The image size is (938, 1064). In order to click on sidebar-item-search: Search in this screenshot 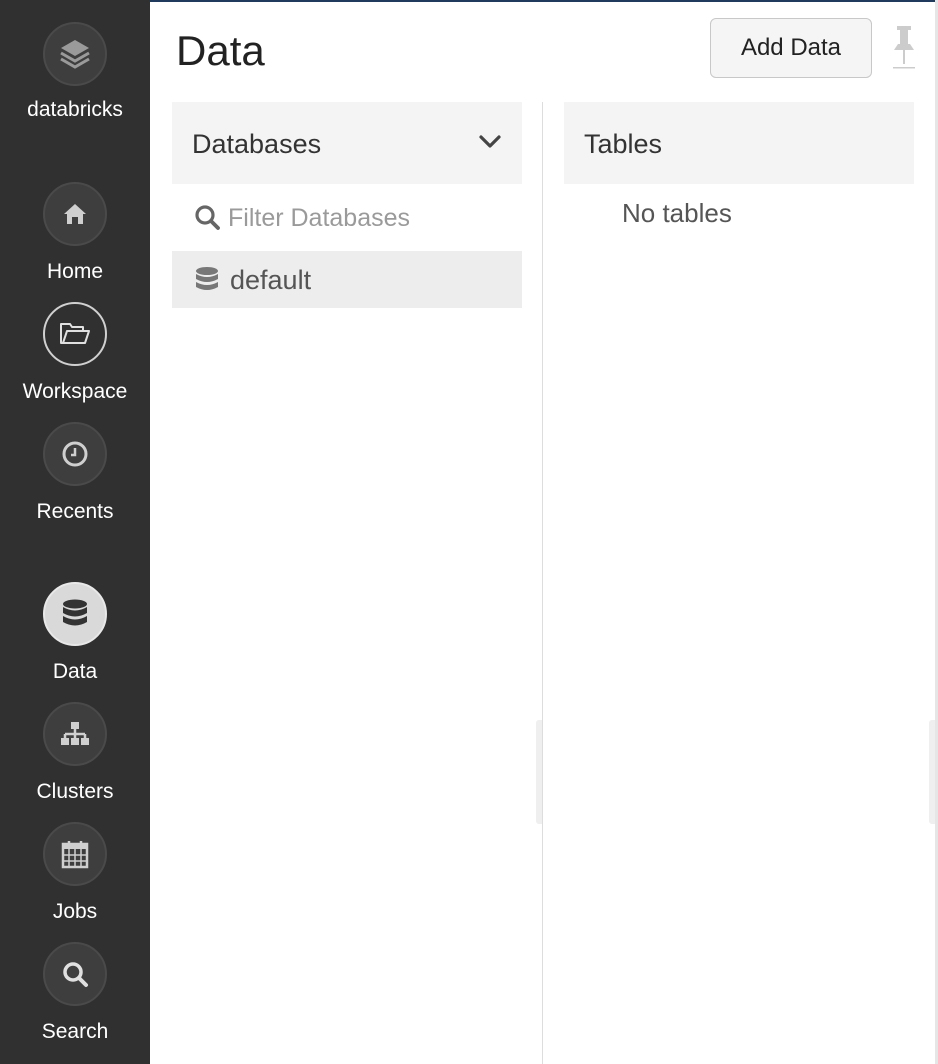, I will do `click(75, 993)`.